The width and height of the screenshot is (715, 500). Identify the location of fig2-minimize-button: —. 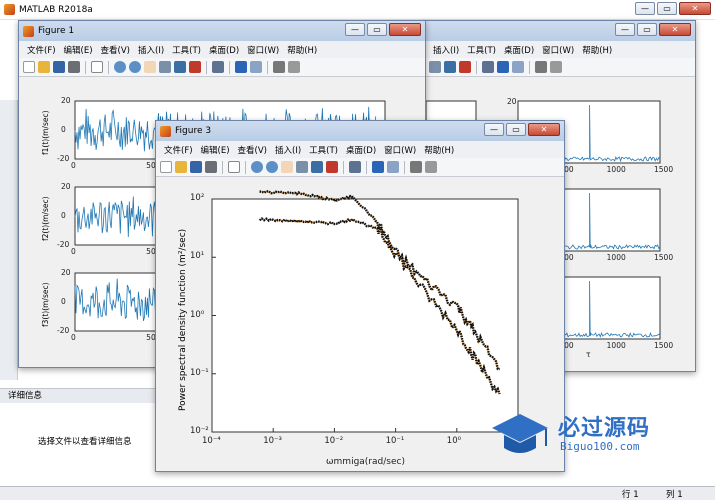
(625, 29).